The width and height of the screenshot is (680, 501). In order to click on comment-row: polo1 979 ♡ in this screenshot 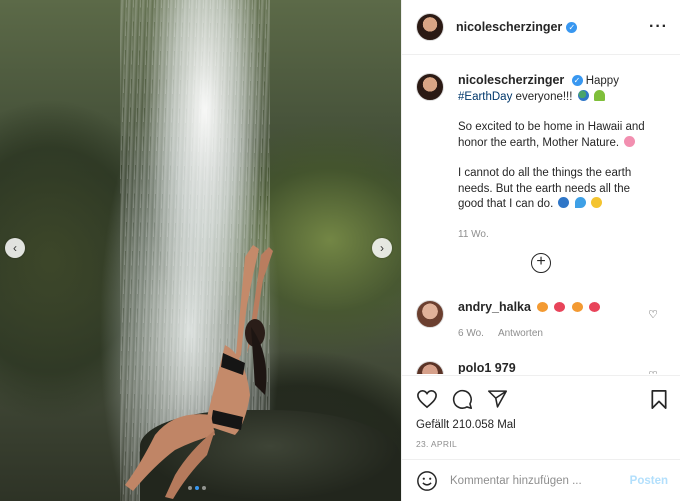, I will do `click(542, 367)`.